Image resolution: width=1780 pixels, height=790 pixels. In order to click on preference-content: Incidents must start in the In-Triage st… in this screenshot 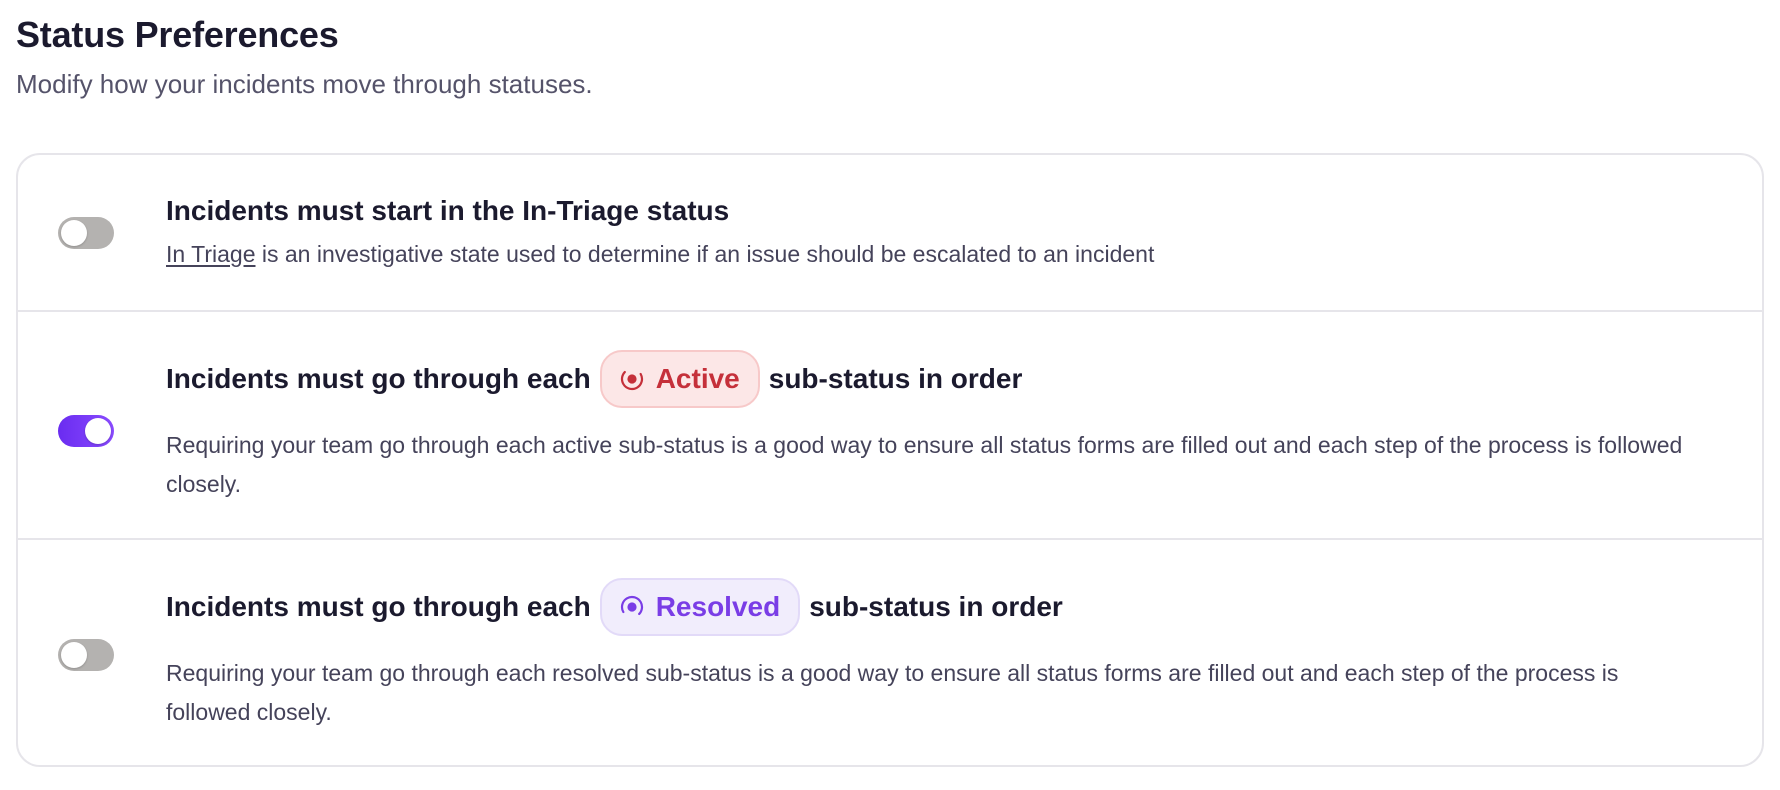, I will do `click(934, 233)`.